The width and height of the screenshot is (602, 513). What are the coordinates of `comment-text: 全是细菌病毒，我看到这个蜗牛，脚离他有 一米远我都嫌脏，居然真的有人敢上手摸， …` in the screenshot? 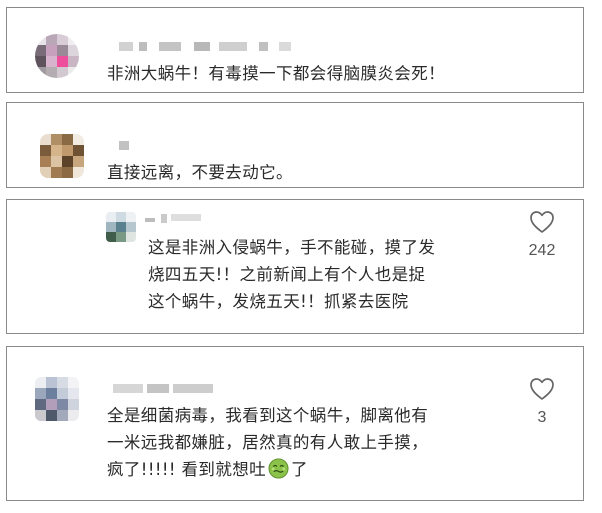 It's located at (267, 442).